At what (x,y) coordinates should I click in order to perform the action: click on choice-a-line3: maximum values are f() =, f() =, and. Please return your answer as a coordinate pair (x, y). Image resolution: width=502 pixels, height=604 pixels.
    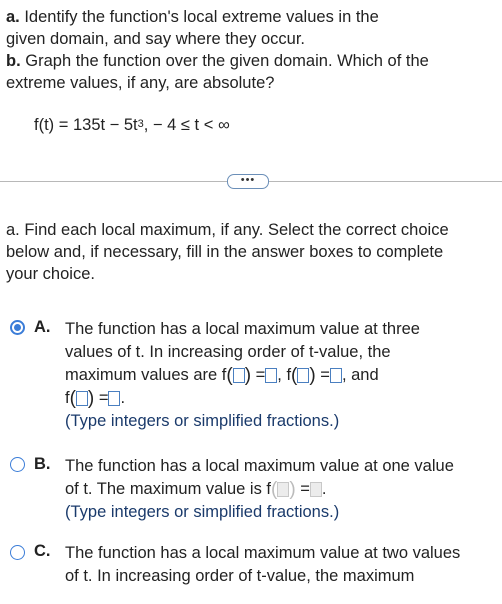
    Looking at the image, I should click on (282, 375).